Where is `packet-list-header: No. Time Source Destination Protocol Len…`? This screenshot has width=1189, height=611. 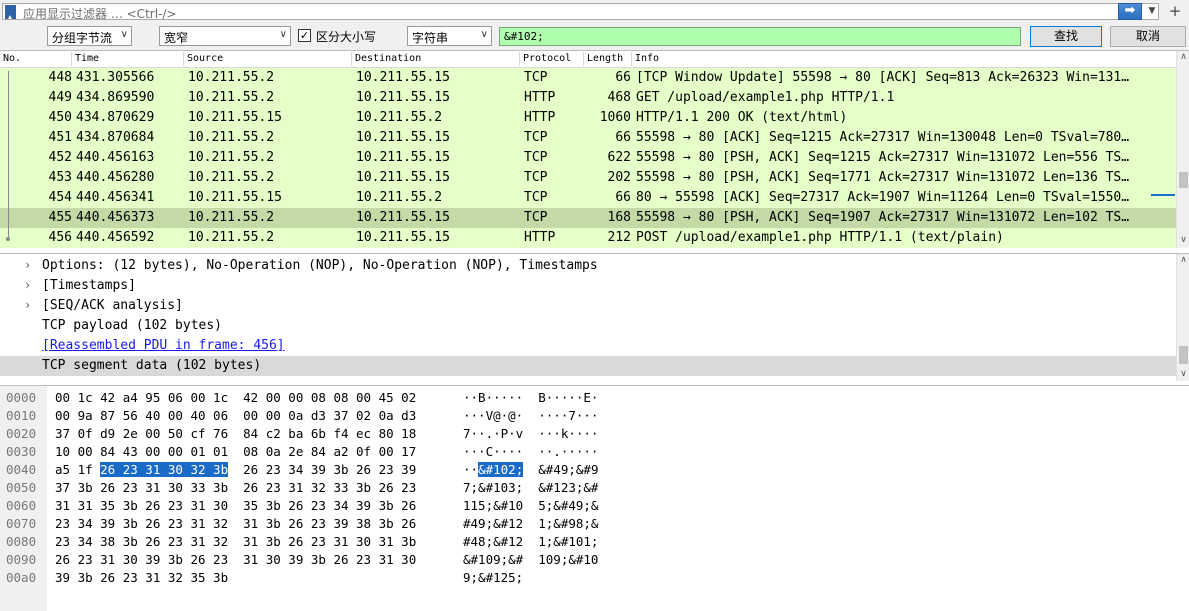 packet-list-header: No. Time Source Destination Protocol Len… is located at coordinates (588, 59).